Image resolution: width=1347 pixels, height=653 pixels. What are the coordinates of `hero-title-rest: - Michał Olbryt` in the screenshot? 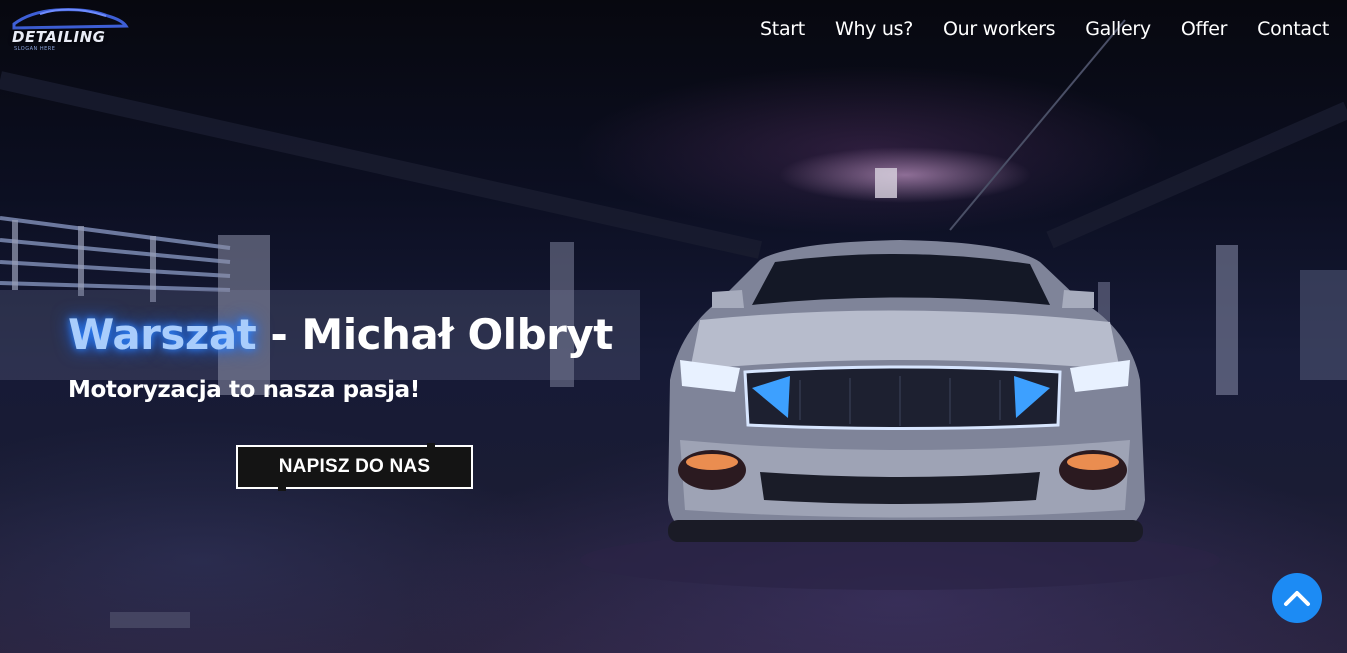 It's located at (434, 334).